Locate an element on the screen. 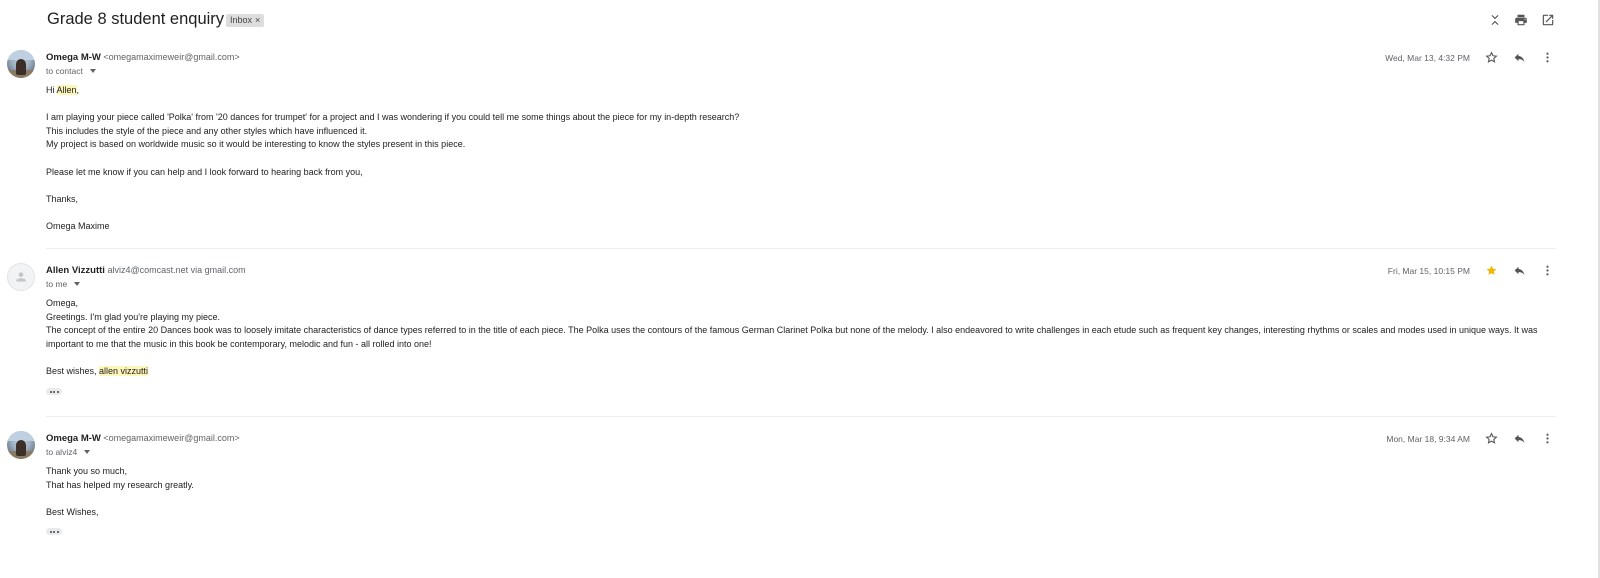 The width and height of the screenshot is (1600, 578). thread-subject: Grade 8 student enquiry is located at coordinates (136, 19).